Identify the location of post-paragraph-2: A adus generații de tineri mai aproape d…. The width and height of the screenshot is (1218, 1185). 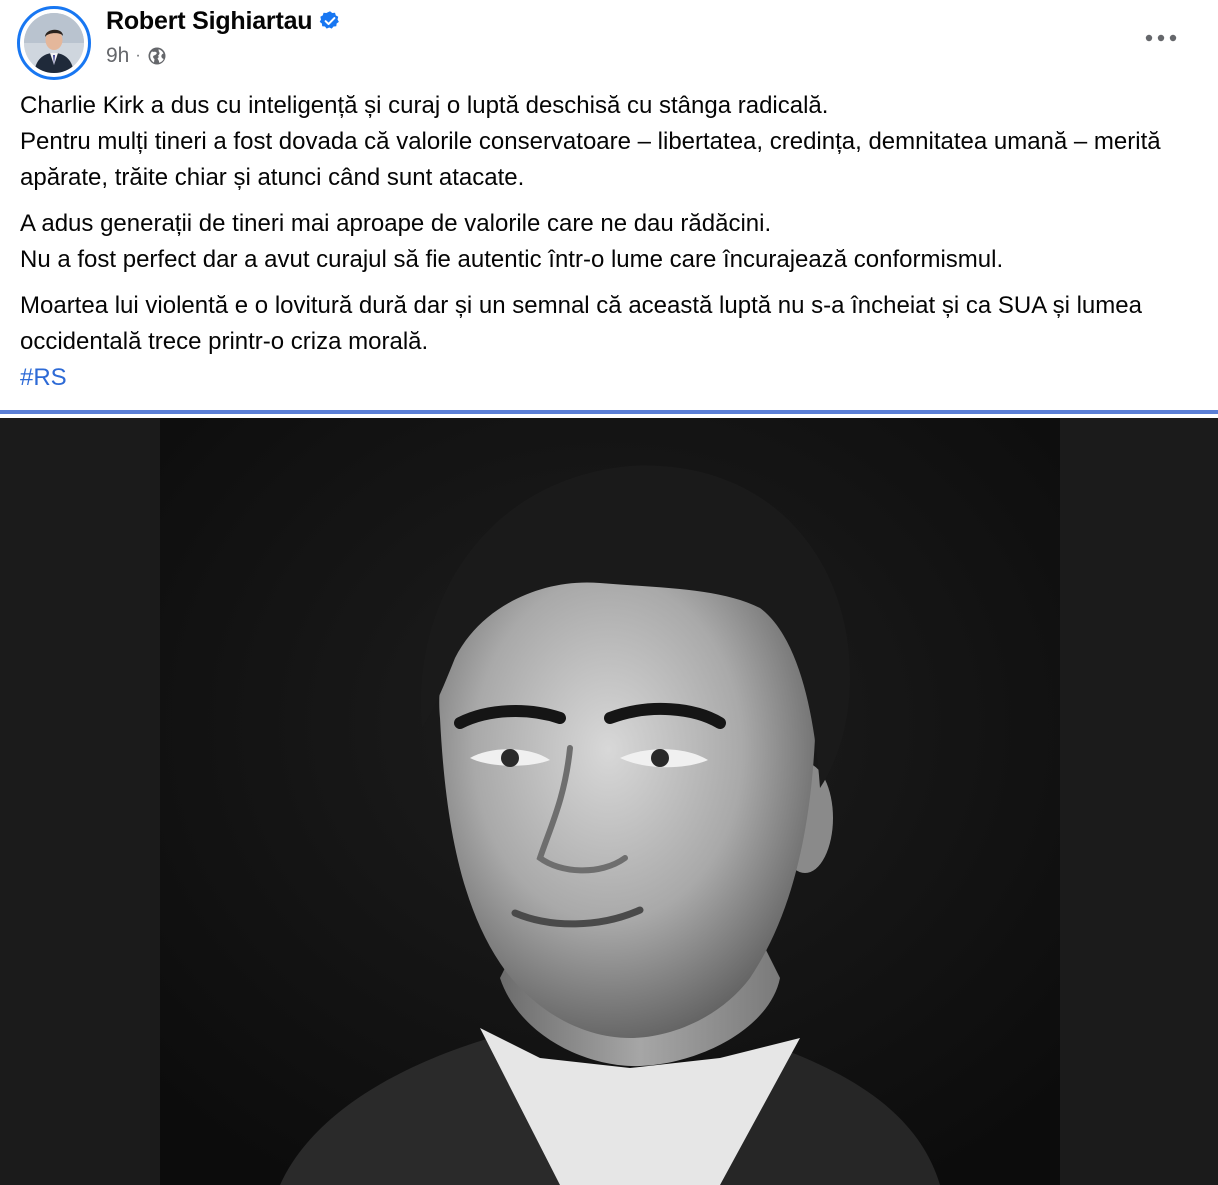
(612, 242).